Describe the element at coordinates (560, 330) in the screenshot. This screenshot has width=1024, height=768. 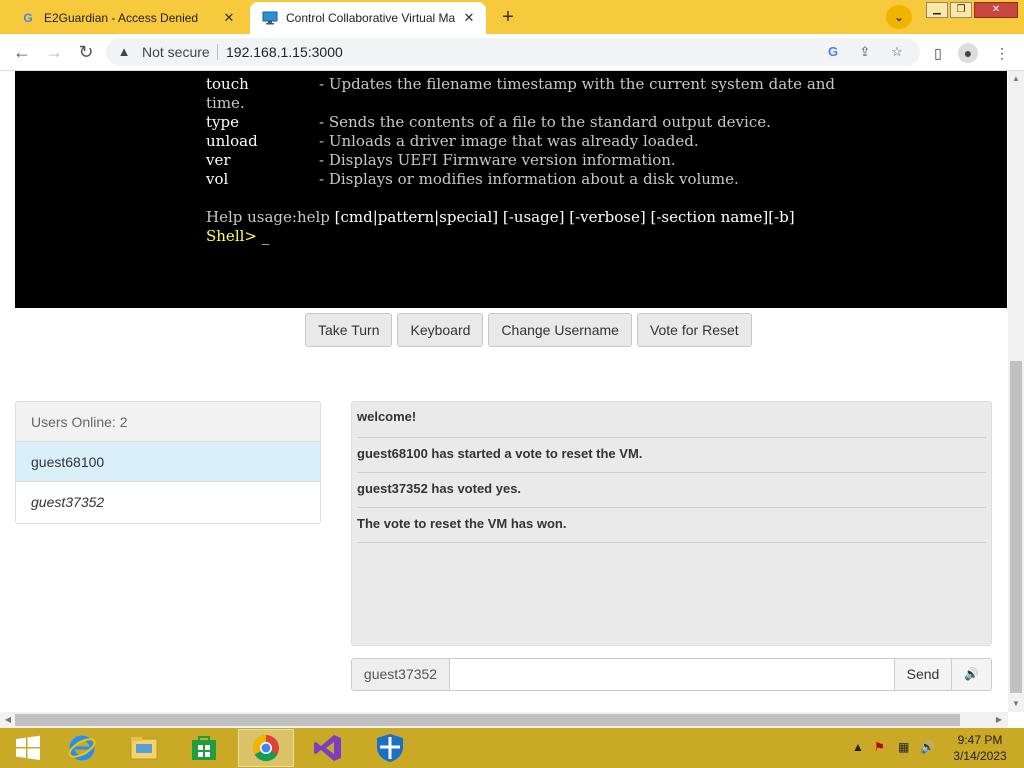
I see `change-username-button: Change Username` at that location.